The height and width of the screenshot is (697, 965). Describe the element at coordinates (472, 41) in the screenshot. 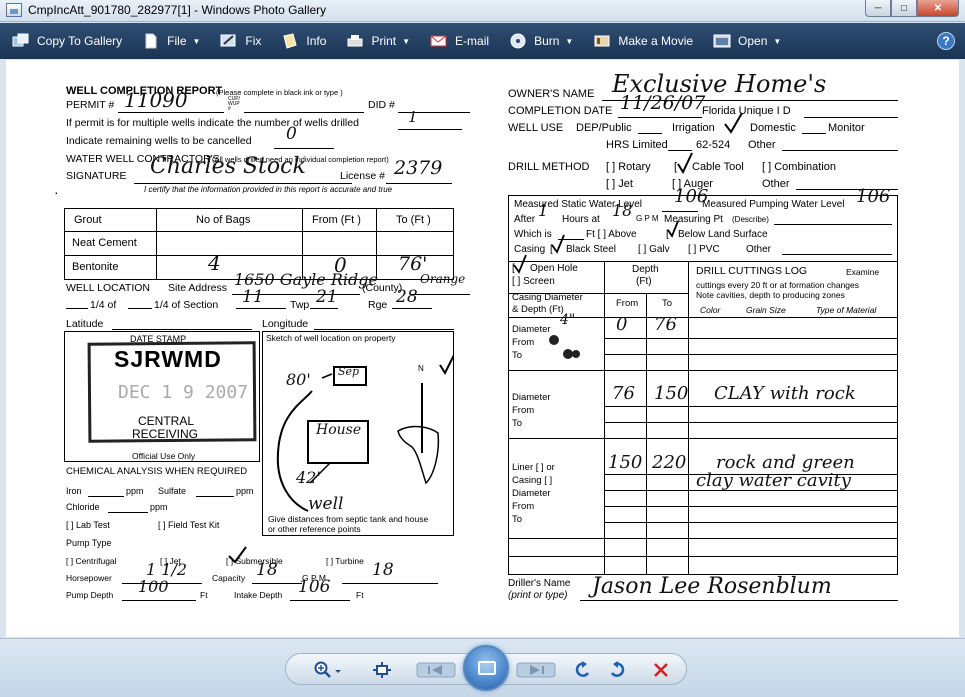

I see `email-label: E-mail` at that location.